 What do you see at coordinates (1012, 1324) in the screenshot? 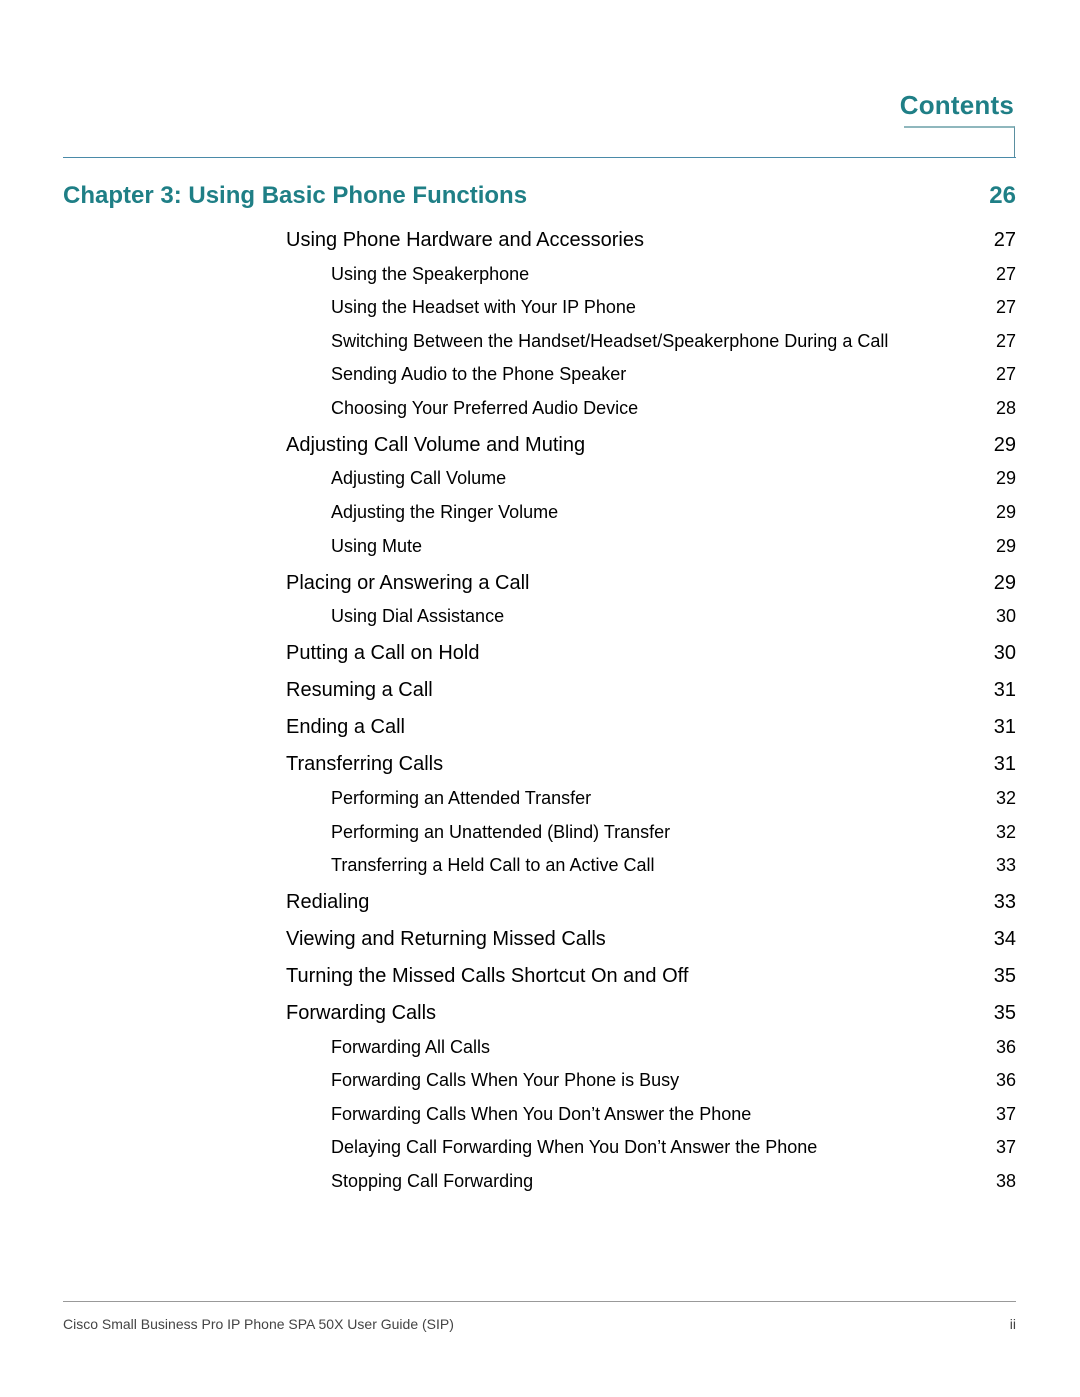
I see `footer-page-number: ii` at bounding box center [1012, 1324].